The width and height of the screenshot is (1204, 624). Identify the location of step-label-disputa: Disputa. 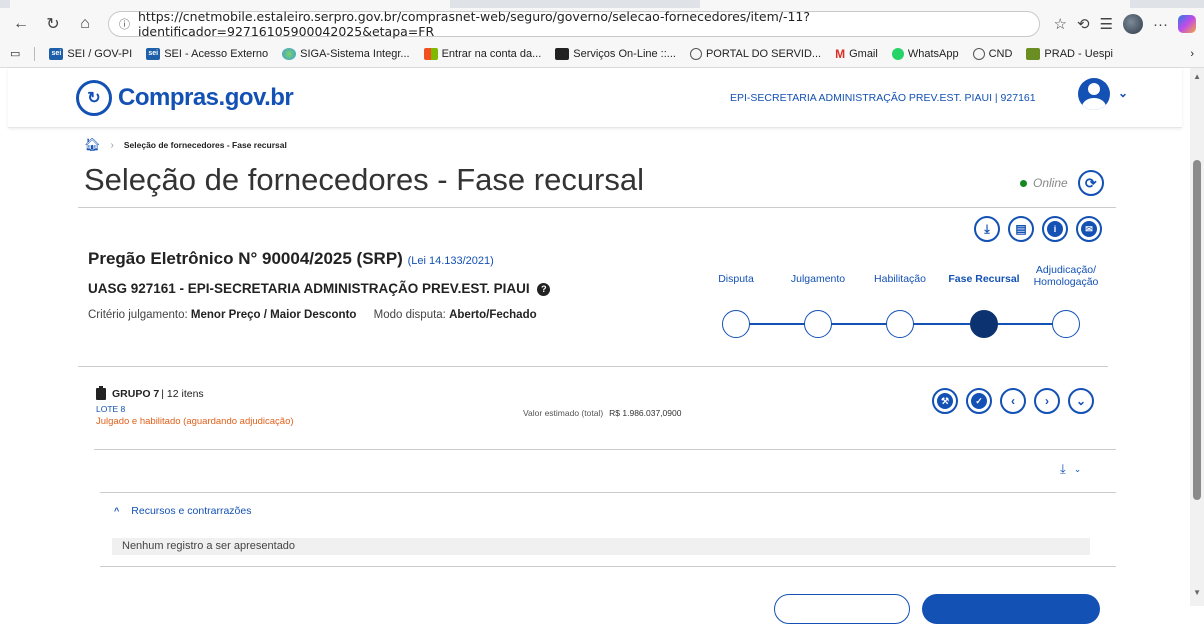
(736, 279).